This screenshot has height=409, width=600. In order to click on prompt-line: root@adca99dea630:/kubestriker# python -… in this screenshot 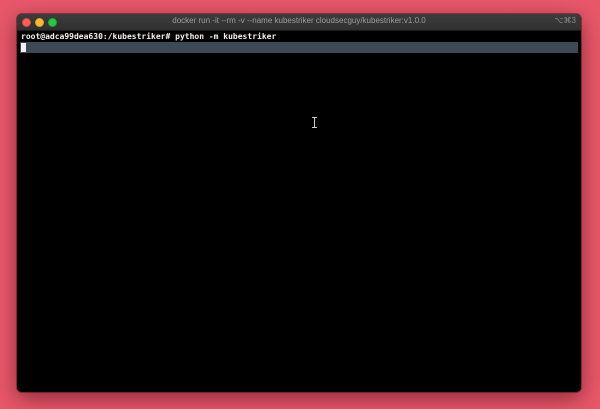, I will do `click(149, 36)`.